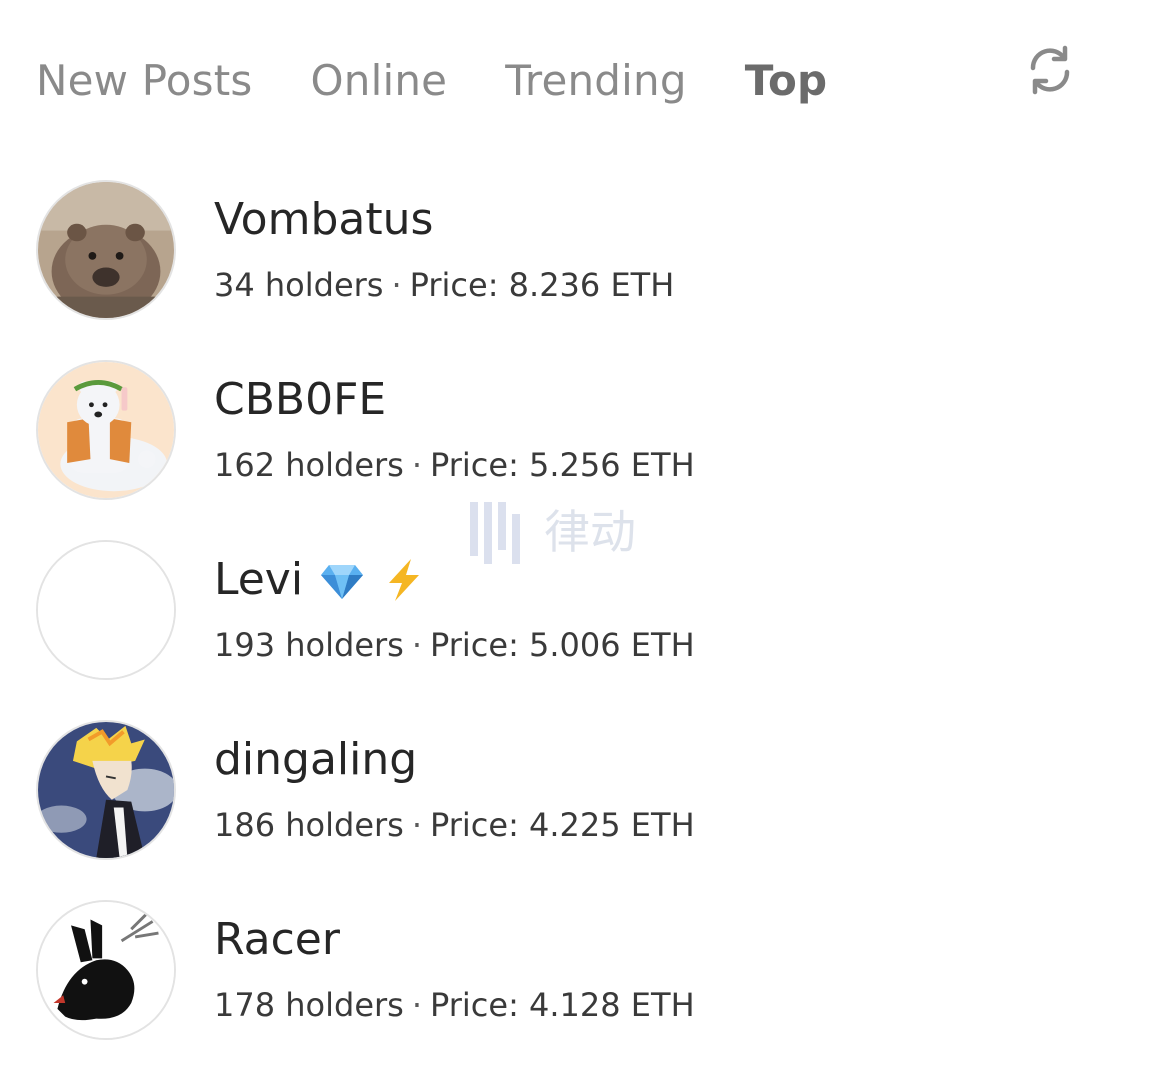 The width and height of the screenshot is (1170, 1080). Describe the element at coordinates (299, 285) in the screenshot. I see `holders-count: 34 holders` at that location.